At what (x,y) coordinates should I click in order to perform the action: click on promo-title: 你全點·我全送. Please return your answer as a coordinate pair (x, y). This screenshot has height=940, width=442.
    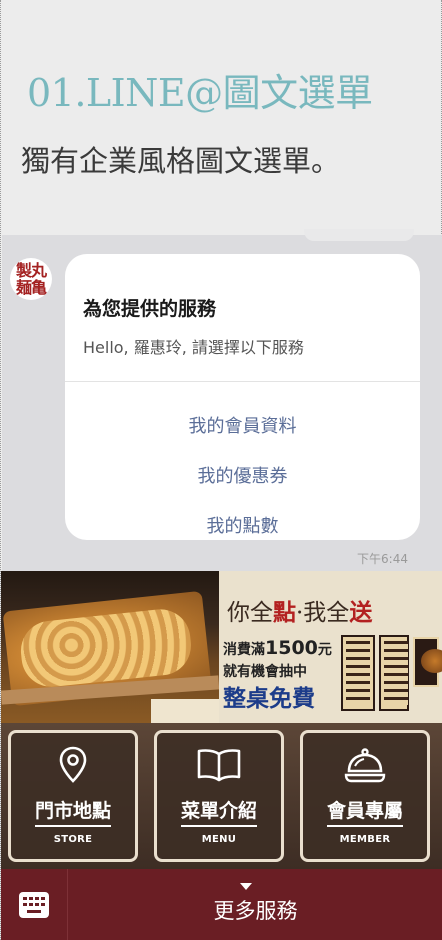
    Looking at the image, I should click on (300, 612).